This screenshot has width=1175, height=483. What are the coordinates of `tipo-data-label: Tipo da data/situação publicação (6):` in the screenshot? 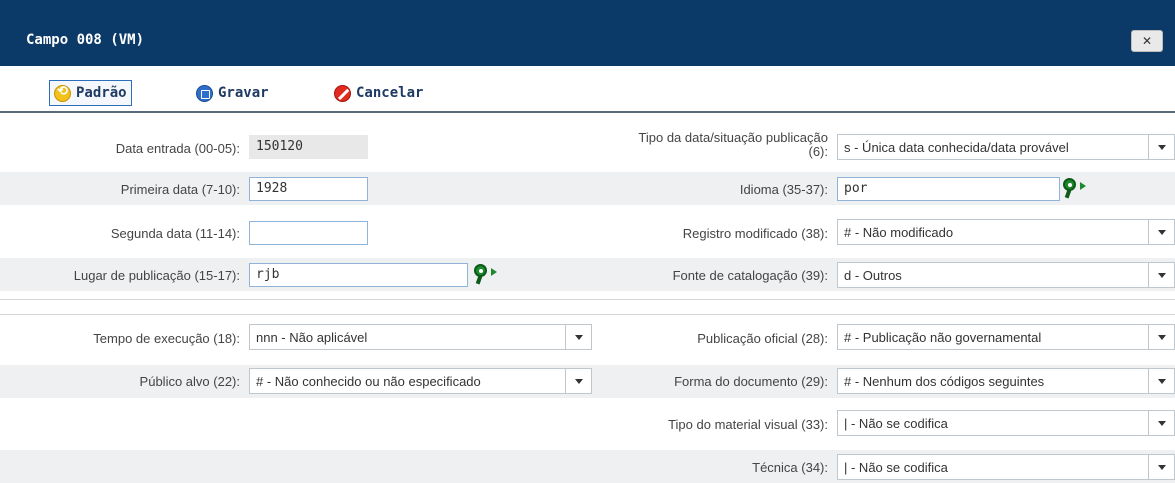 It's located at (414, 145).